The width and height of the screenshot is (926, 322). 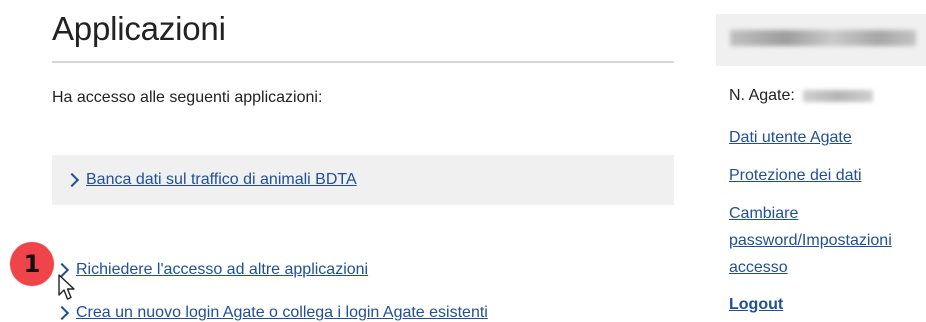 What do you see at coordinates (837, 96) in the screenshot?
I see `redacted-agate-number` at bounding box center [837, 96].